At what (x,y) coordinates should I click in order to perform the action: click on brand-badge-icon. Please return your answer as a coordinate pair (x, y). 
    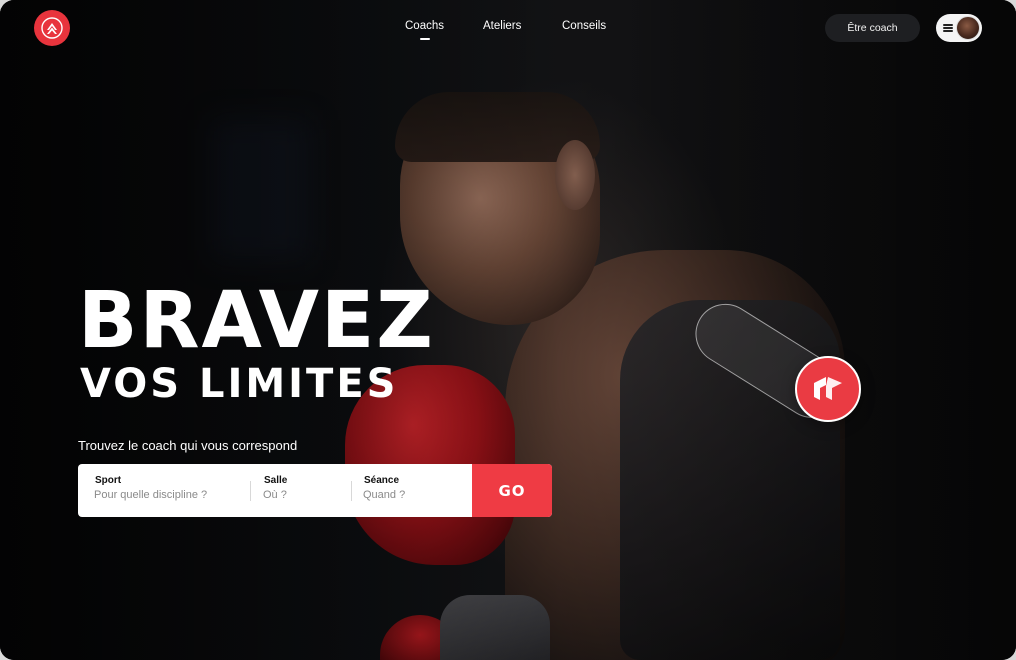
    Looking at the image, I should click on (828, 389).